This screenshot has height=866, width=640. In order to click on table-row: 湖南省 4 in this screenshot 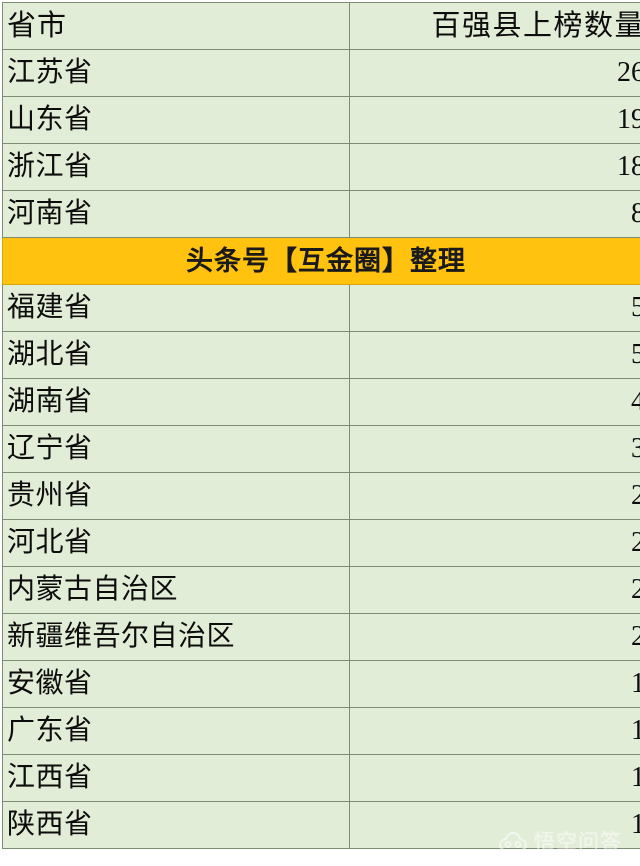, I will do `click(321, 402)`.